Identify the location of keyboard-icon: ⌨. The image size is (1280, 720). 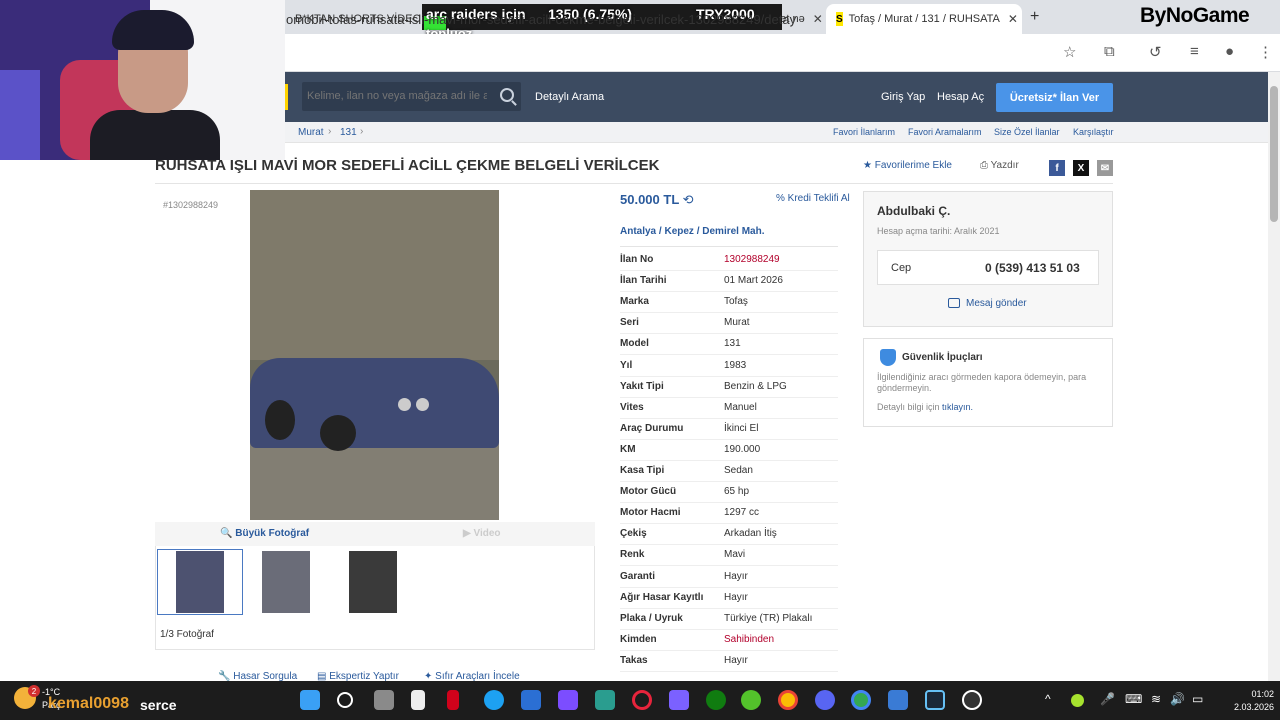
(1133, 699).